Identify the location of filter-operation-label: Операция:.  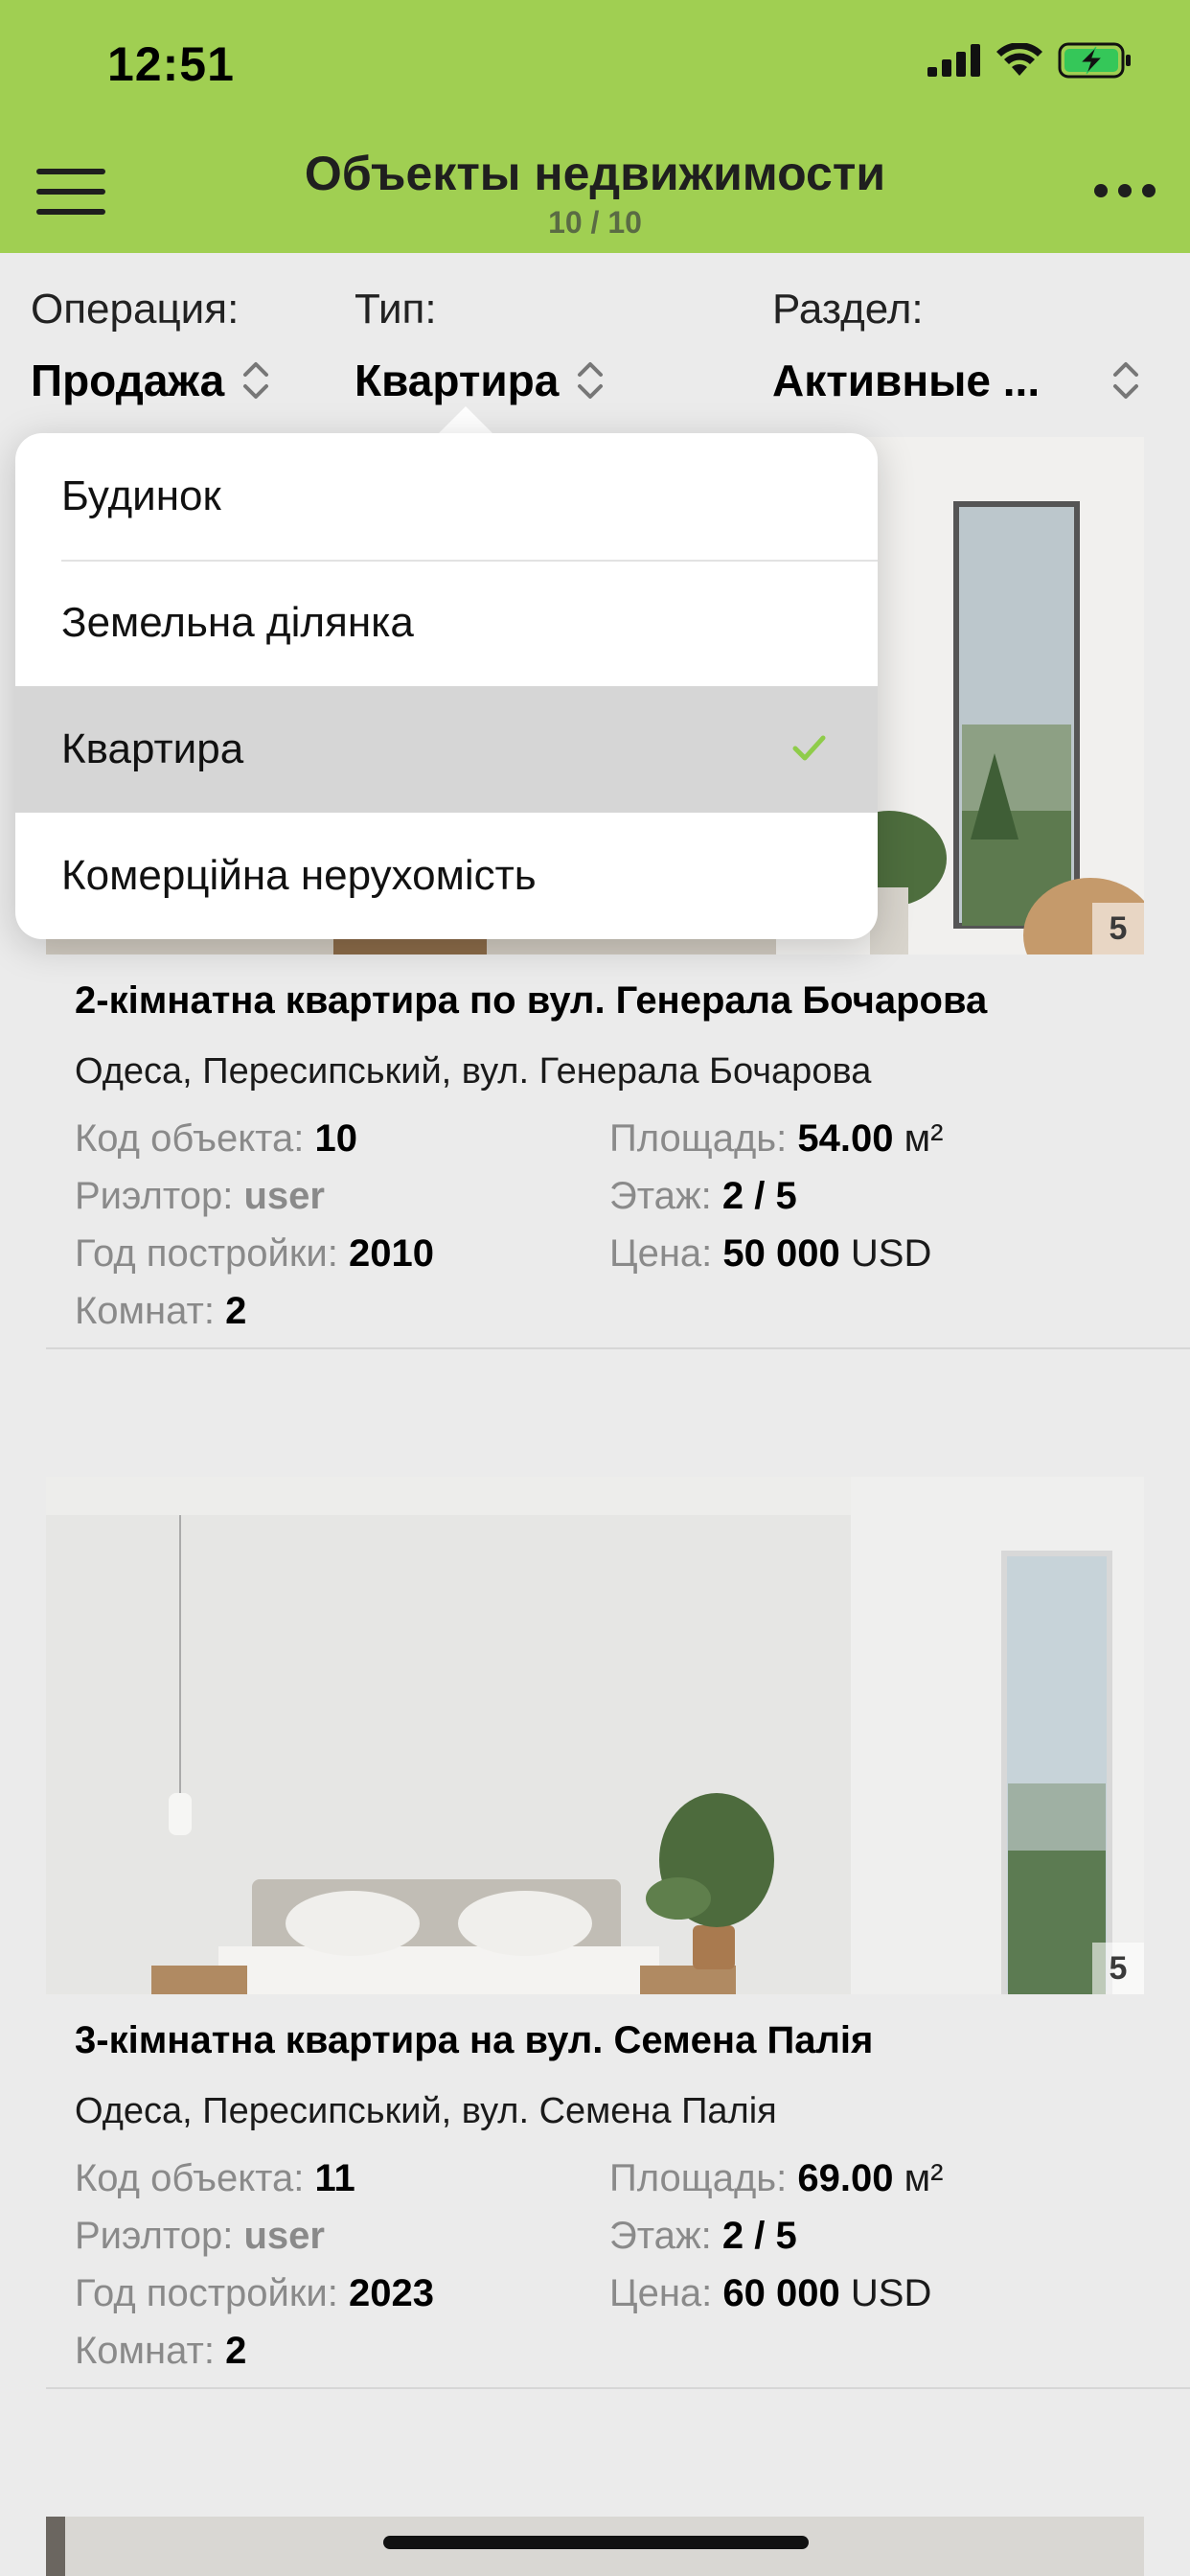
(136, 309).